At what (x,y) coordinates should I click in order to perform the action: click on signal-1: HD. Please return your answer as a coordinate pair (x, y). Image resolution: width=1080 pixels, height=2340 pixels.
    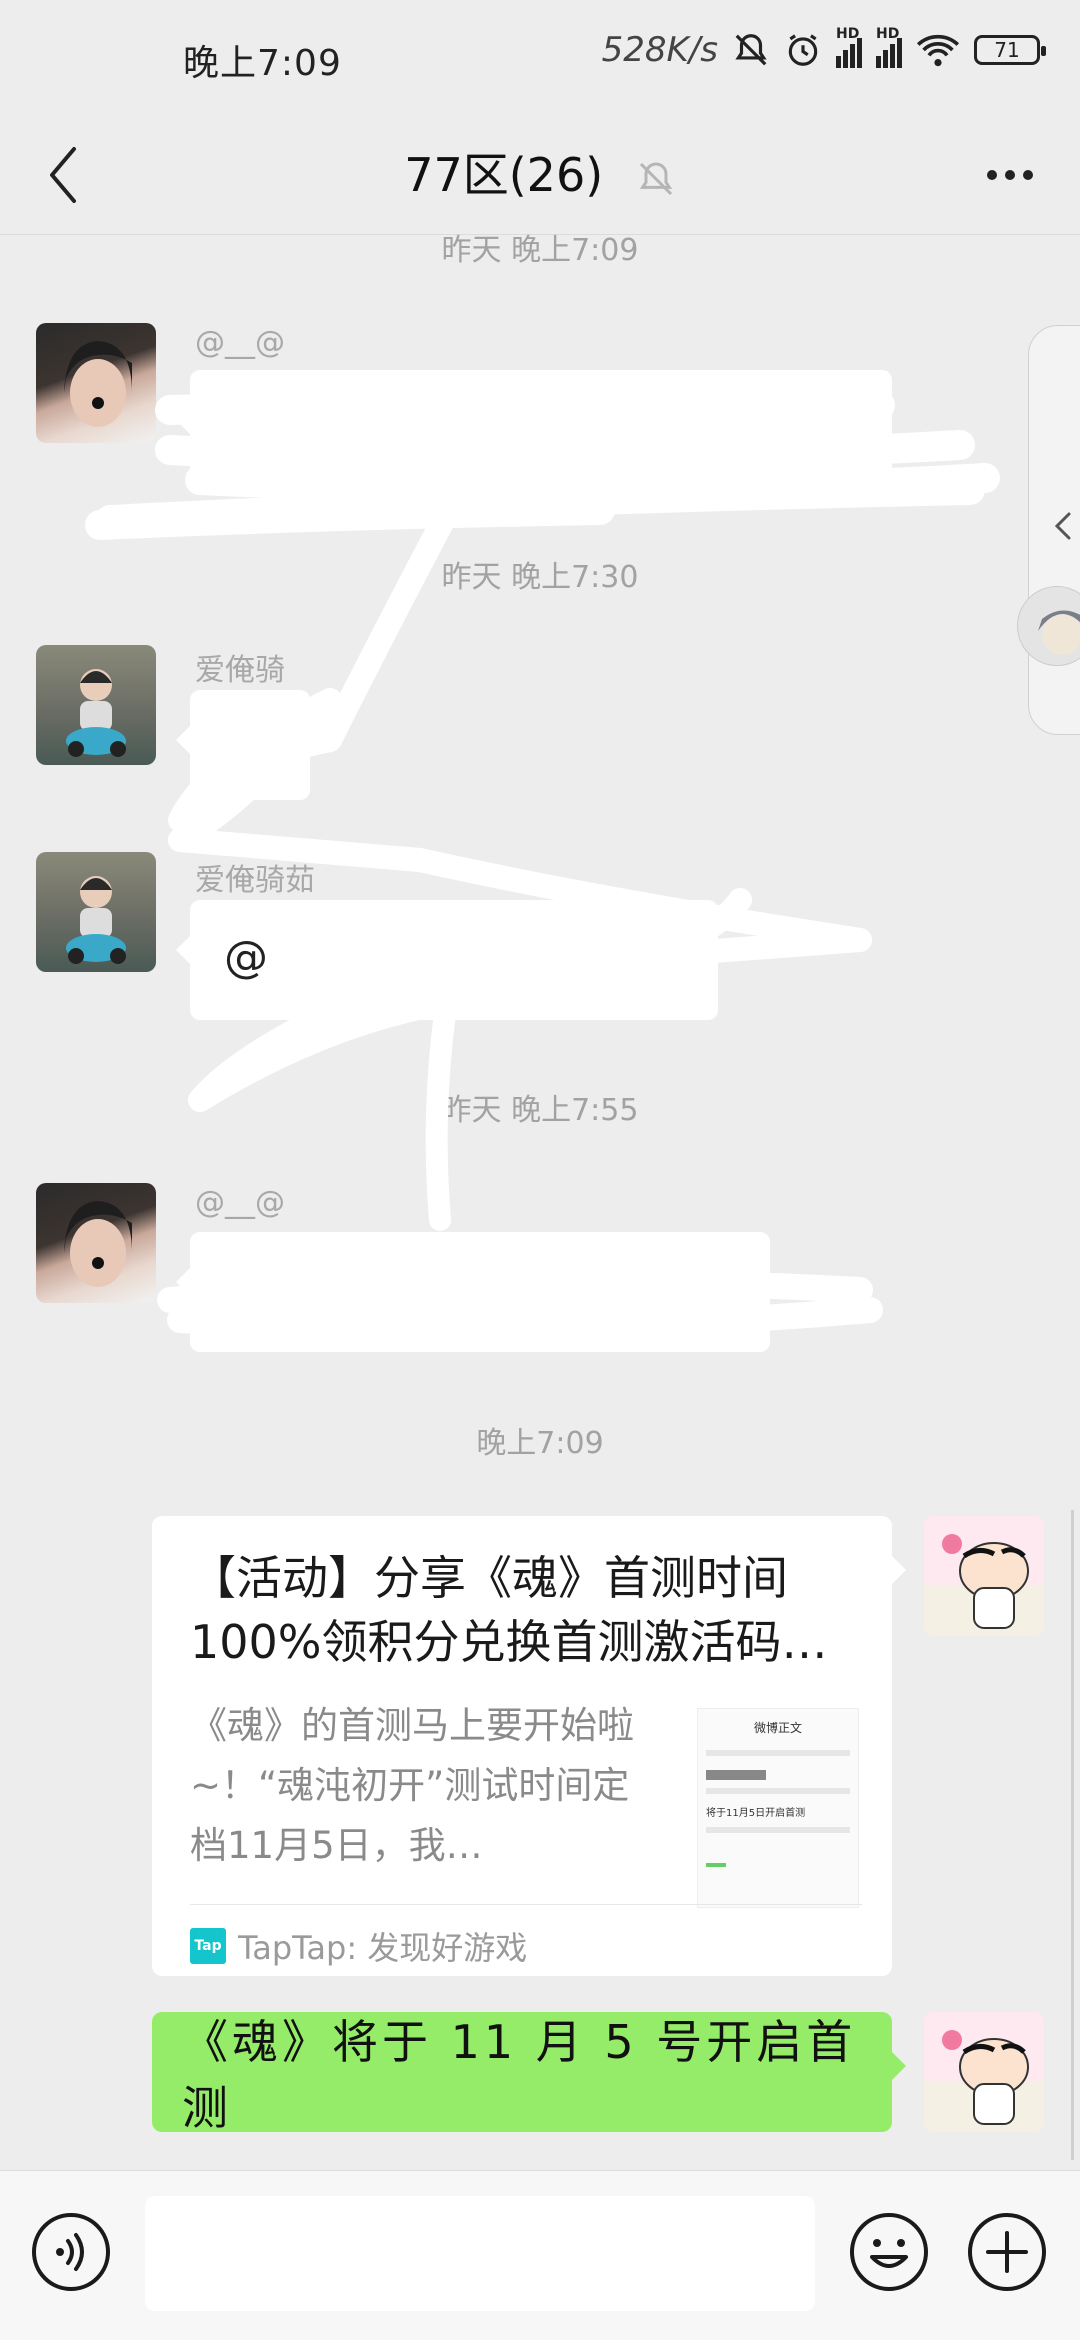
    Looking at the image, I should click on (849, 47).